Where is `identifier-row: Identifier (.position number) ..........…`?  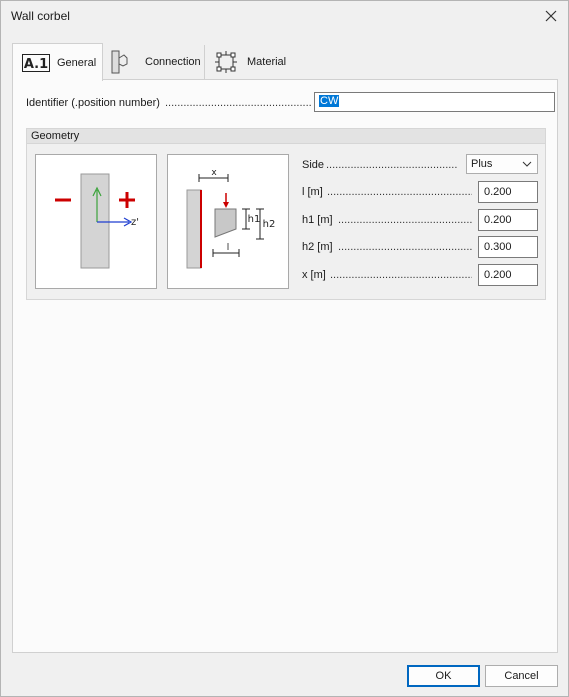 identifier-row: Identifier (.position number) ..........… is located at coordinates (290, 103).